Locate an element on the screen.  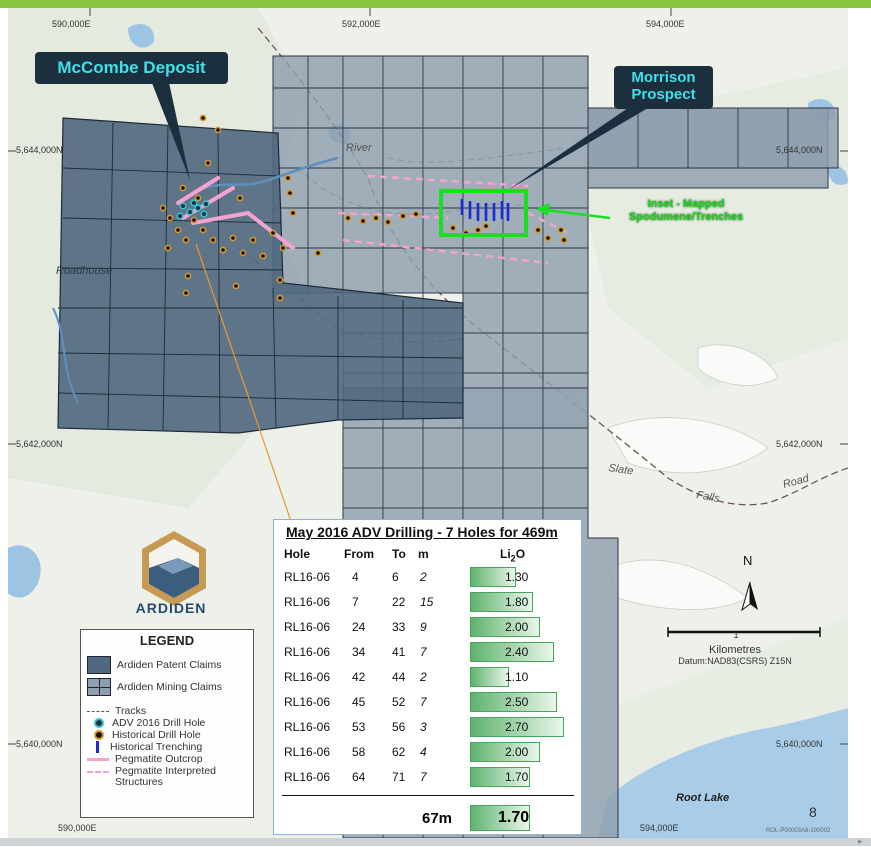
col-header-from: From is located at coordinates (359, 554).